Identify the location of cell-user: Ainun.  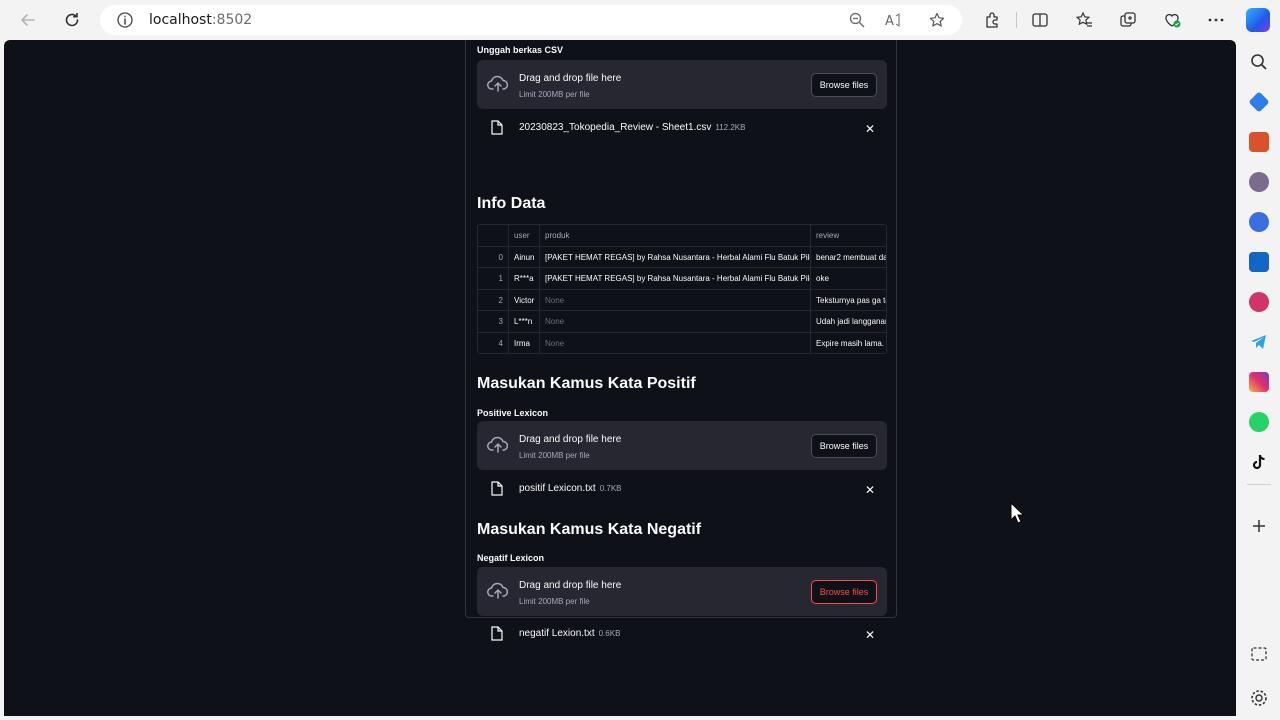
(524, 257).